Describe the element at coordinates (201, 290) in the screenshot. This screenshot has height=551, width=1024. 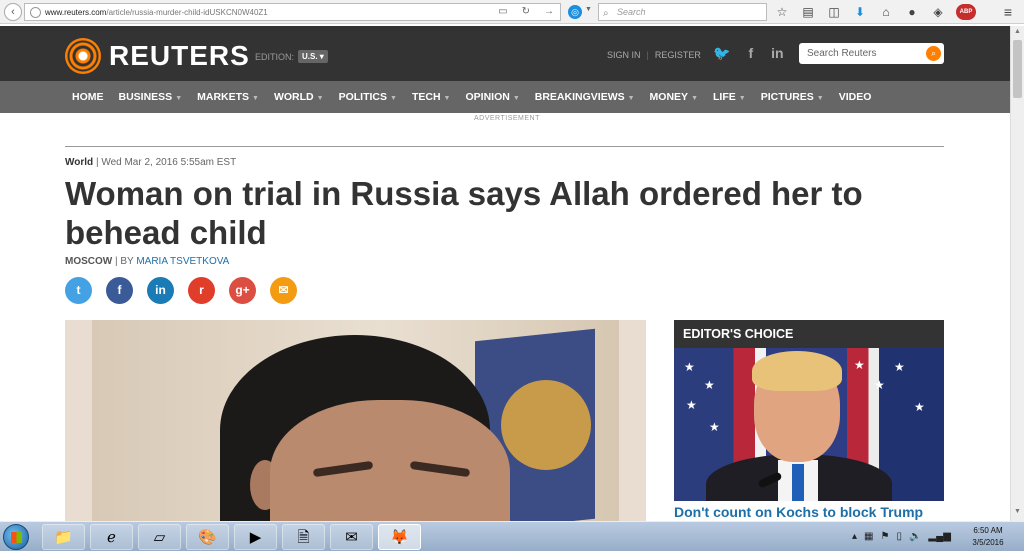
I see `reddit-share-icon: r` at that location.